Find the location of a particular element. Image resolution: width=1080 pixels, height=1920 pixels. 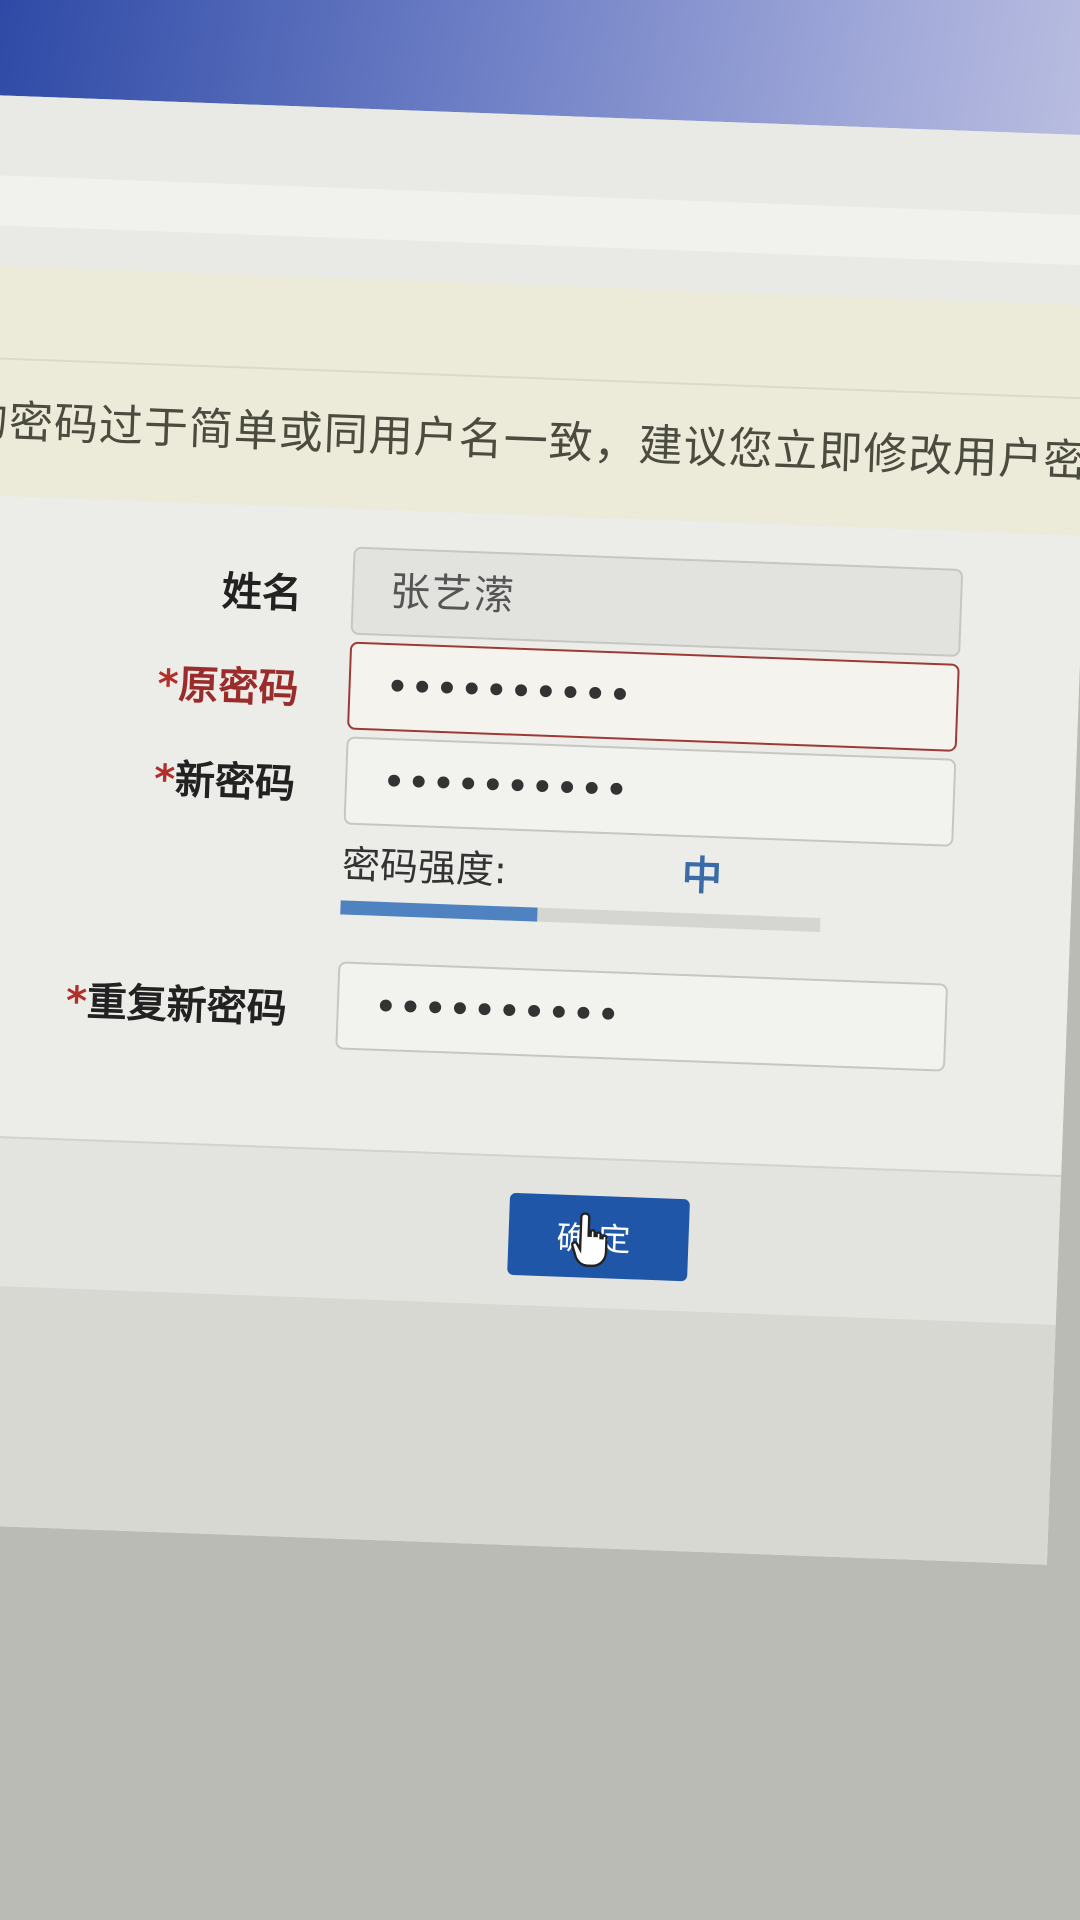

warning-title: ! is located at coordinates (3, 311).